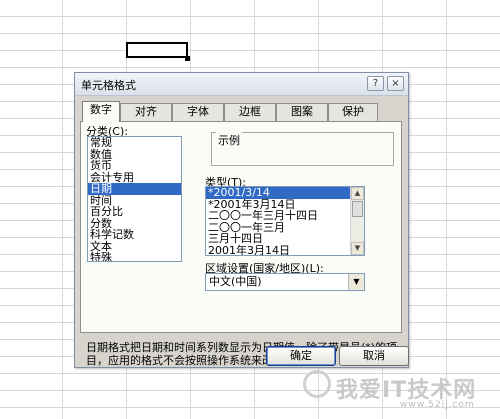 The height and width of the screenshot is (419, 500). I want to click on tab-protection: 保护, so click(353, 112).